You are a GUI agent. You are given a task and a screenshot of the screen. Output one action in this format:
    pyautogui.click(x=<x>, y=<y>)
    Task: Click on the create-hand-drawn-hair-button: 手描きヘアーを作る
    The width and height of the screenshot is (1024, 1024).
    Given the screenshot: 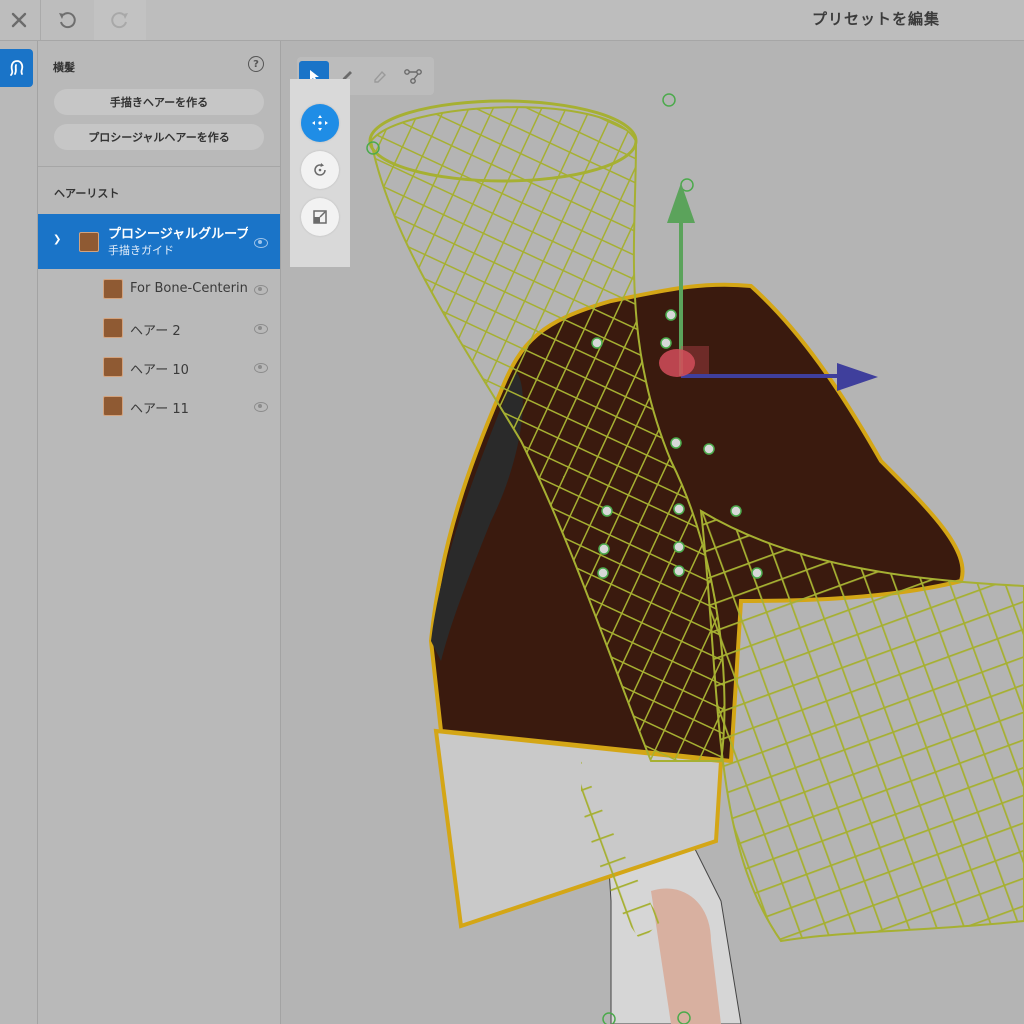 What is the action you would take?
    pyautogui.click(x=159, y=102)
    